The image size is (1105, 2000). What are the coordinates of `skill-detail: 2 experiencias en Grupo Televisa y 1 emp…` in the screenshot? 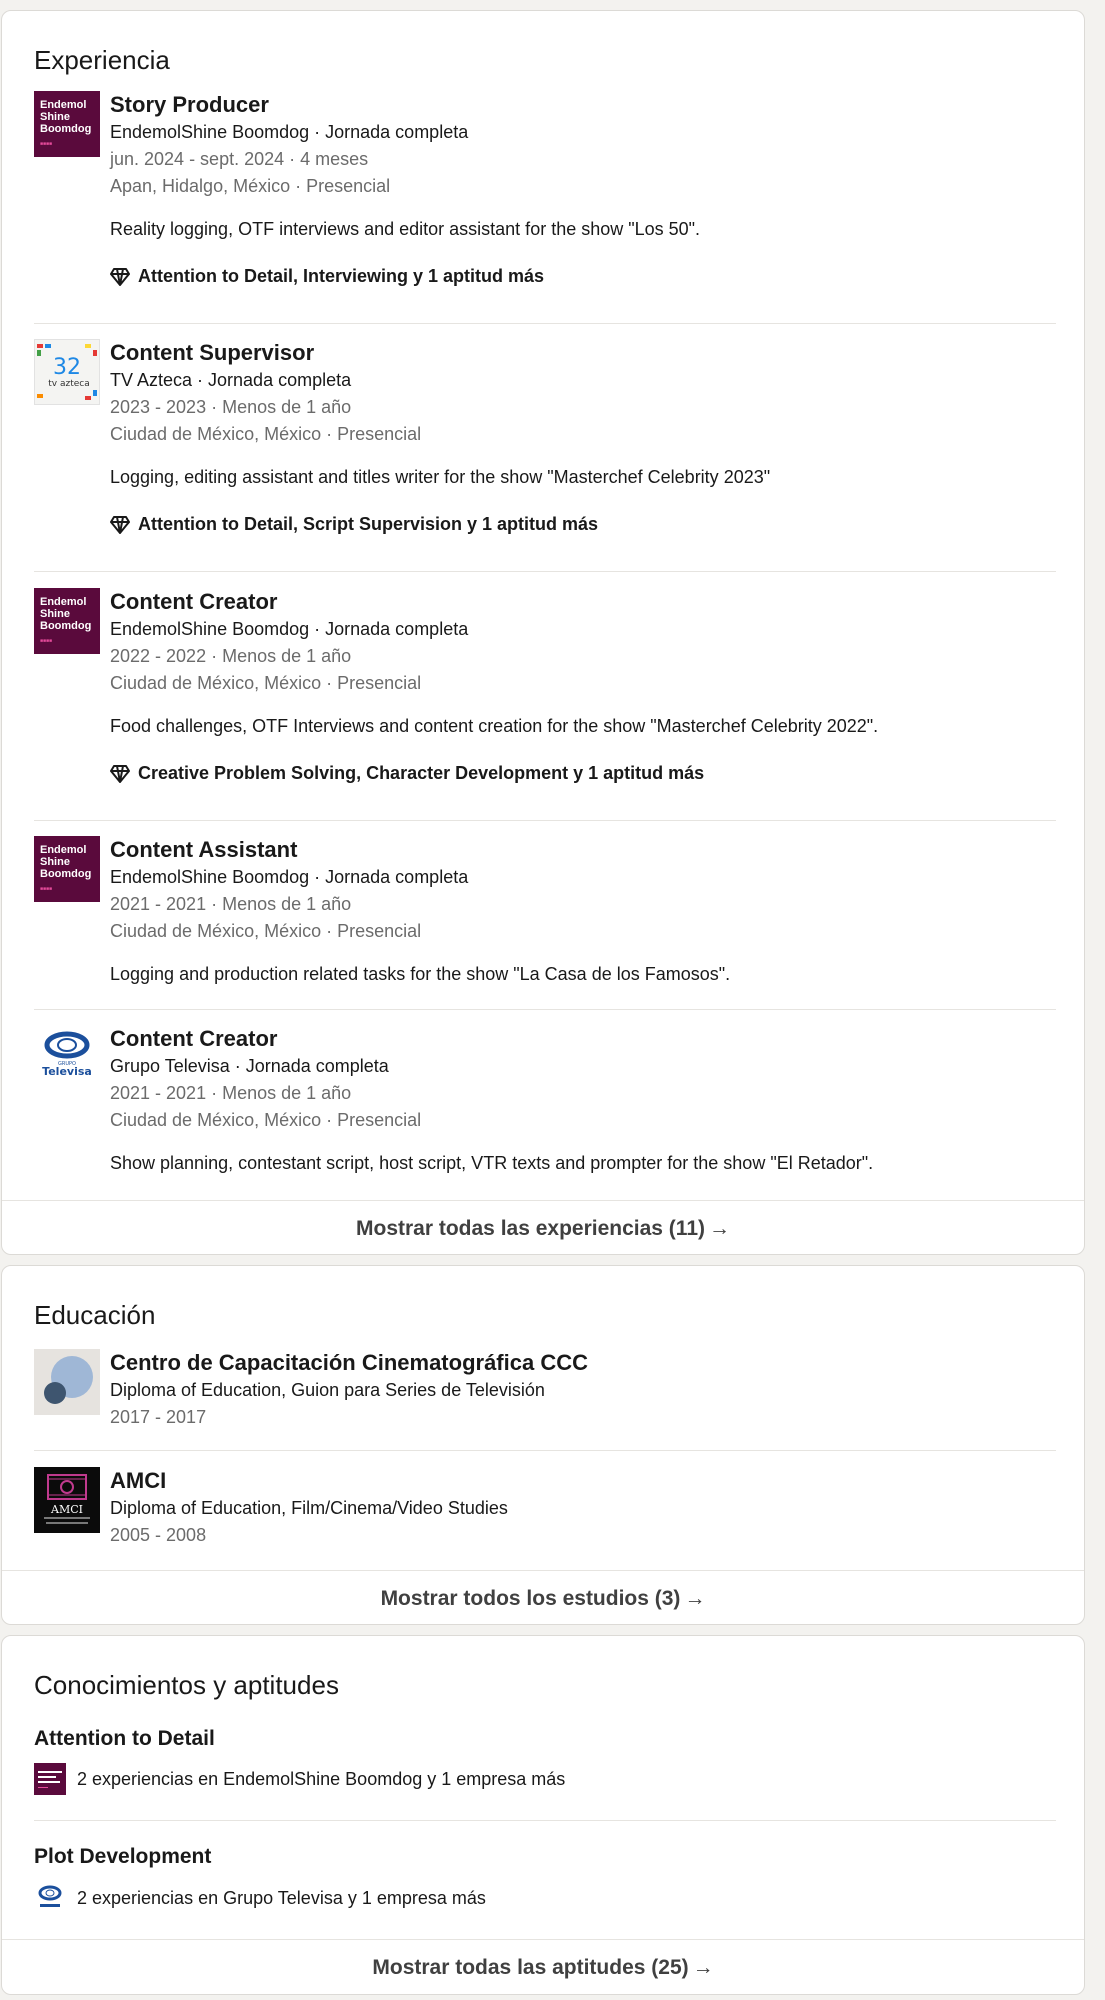 It's located at (281, 1898).